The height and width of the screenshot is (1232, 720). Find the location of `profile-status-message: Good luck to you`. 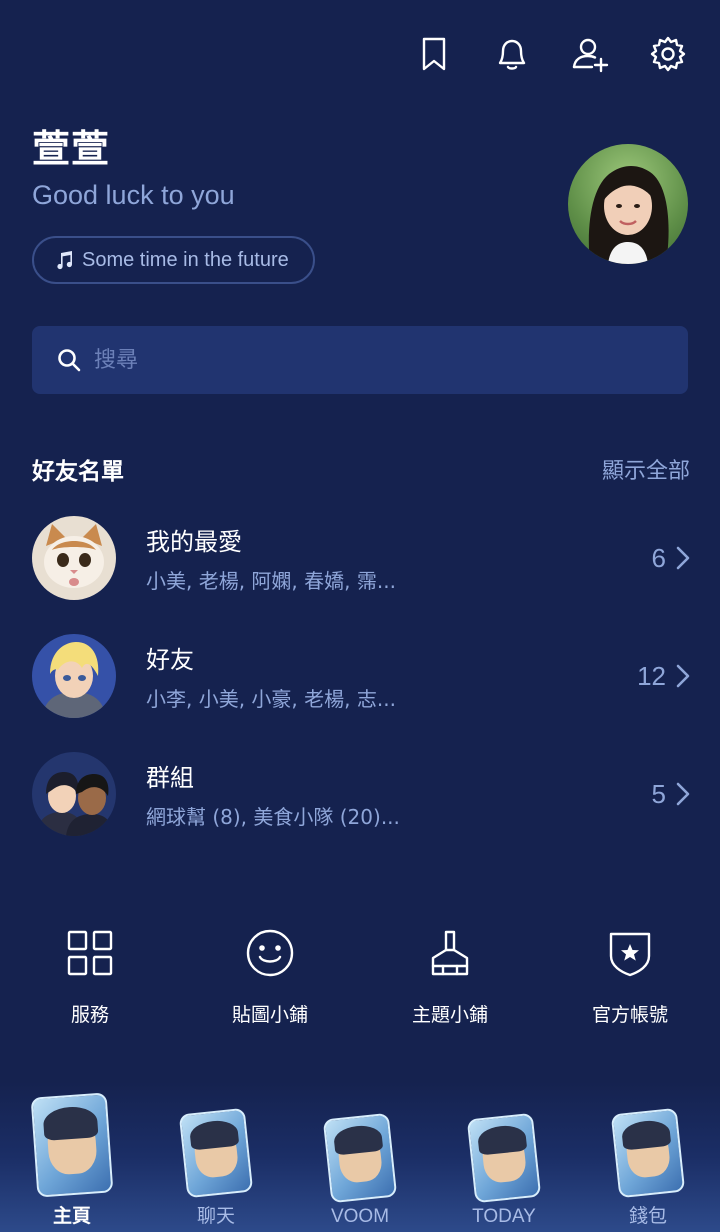

profile-status-message: Good luck to you is located at coordinates (133, 195).